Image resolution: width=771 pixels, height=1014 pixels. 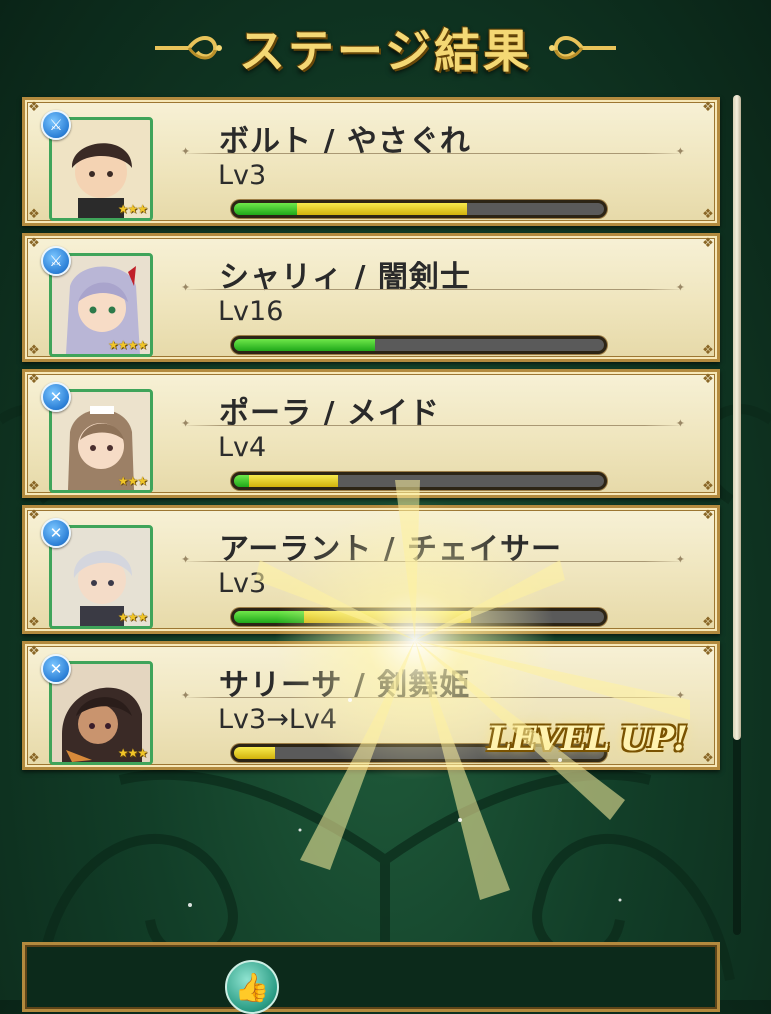 What do you see at coordinates (737, 417) in the screenshot?
I see `scrollbar-thumb` at bounding box center [737, 417].